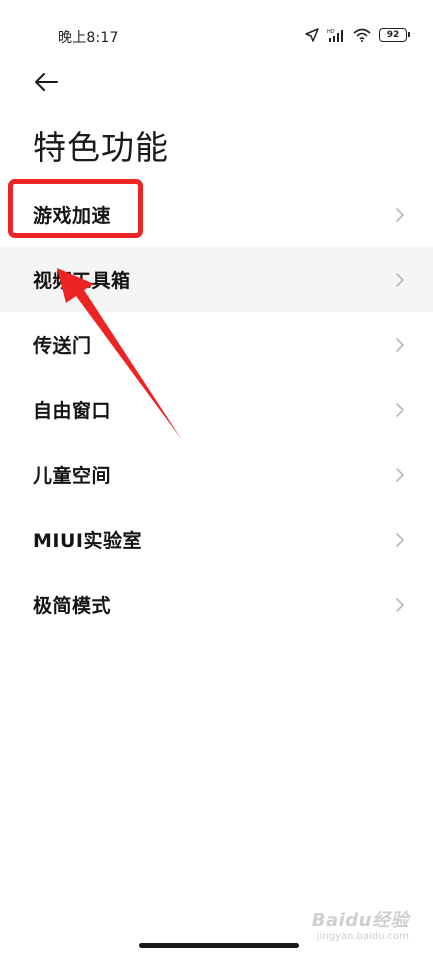 Image resolution: width=433 pixels, height=958 pixels. Describe the element at coordinates (88, 38) in the screenshot. I see `status-time: 晚上8:17` at that location.